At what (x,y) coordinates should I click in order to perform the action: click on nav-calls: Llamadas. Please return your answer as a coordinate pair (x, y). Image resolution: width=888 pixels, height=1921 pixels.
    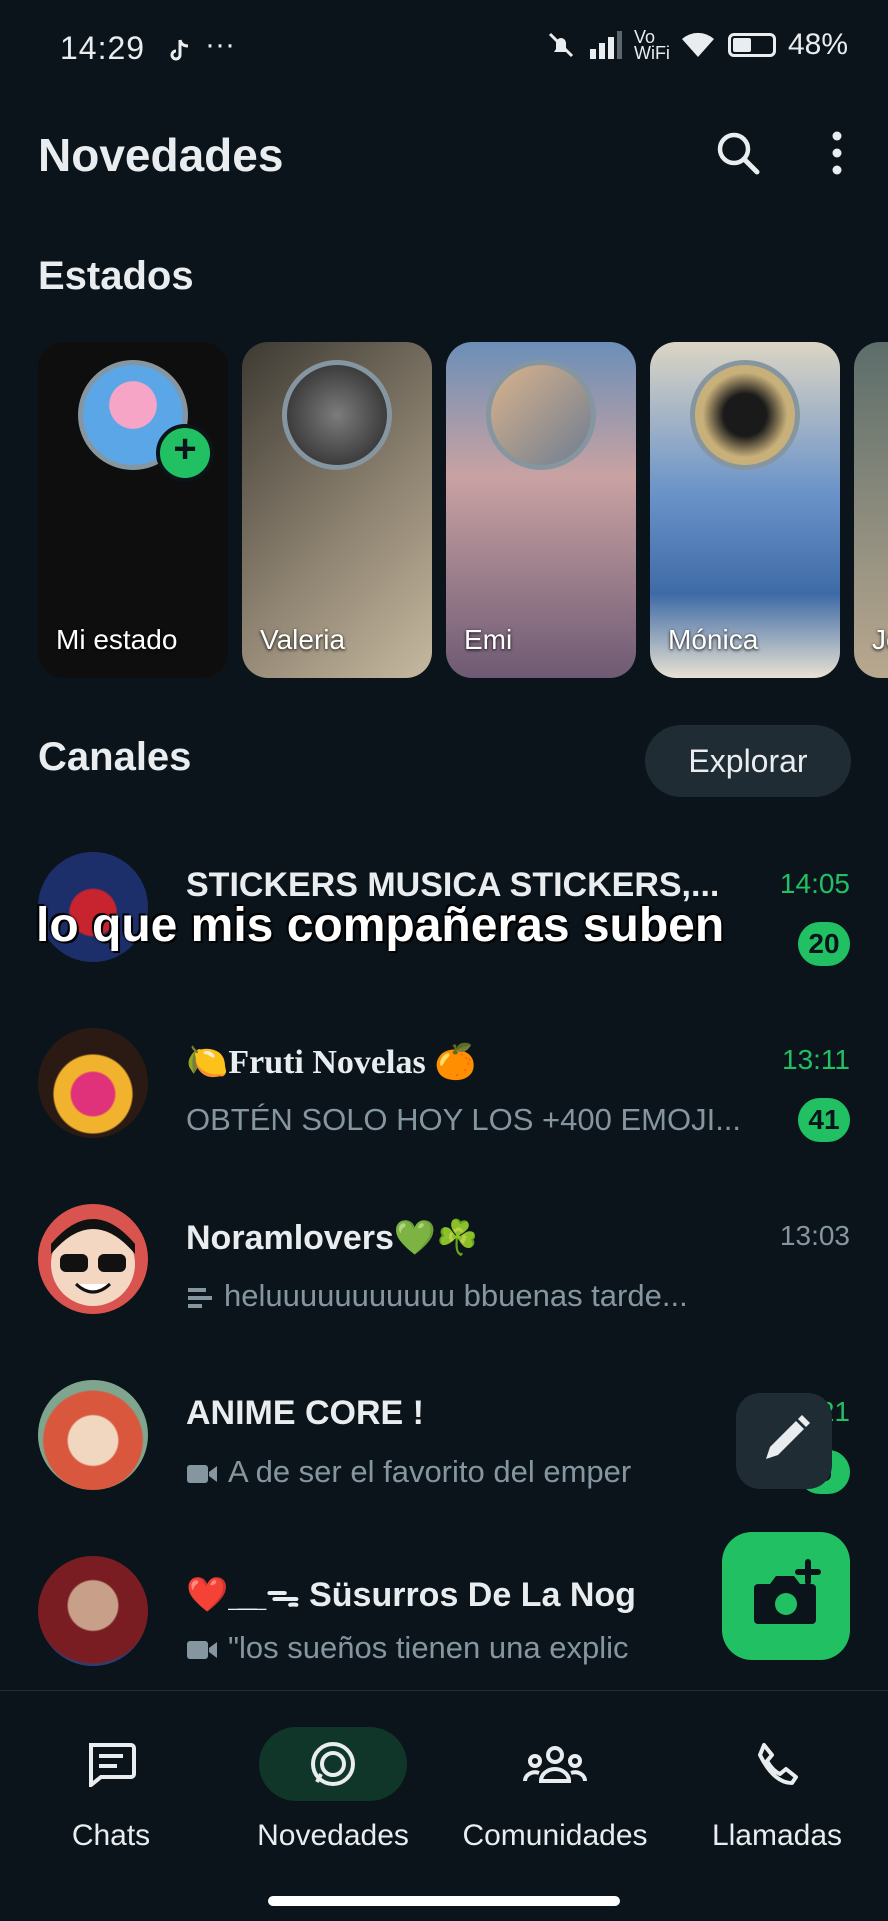
    Looking at the image, I should click on (777, 1790).